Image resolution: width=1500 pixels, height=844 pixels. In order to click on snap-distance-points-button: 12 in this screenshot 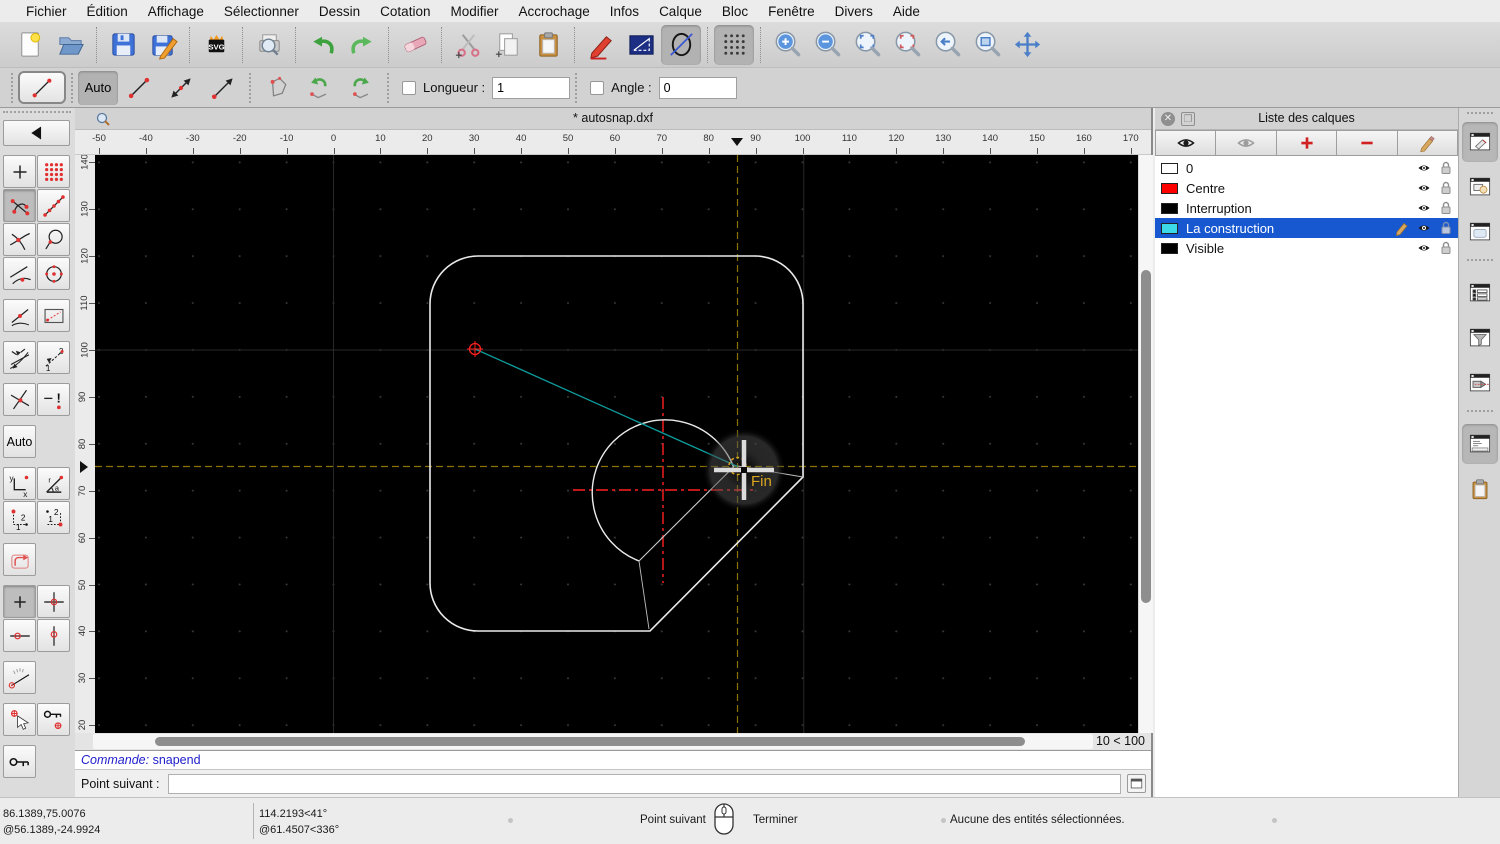, I will do `click(53, 357)`.